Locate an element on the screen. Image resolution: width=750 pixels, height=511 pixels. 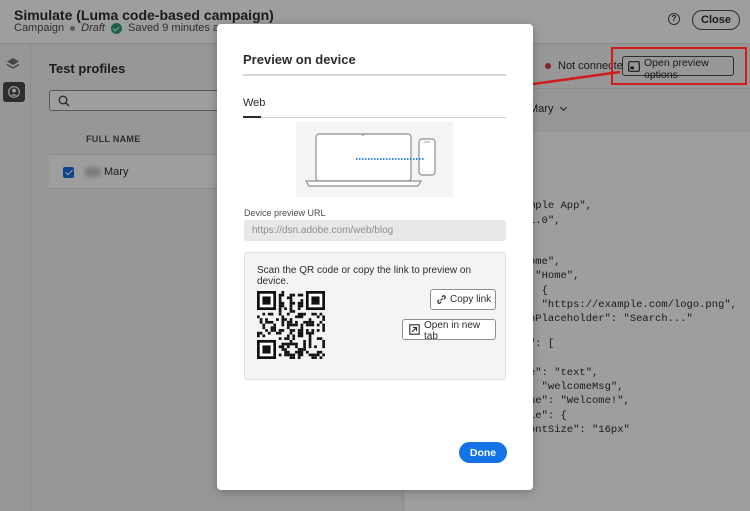
dialog-title: Preview on device is located at coordinates (299, 59).